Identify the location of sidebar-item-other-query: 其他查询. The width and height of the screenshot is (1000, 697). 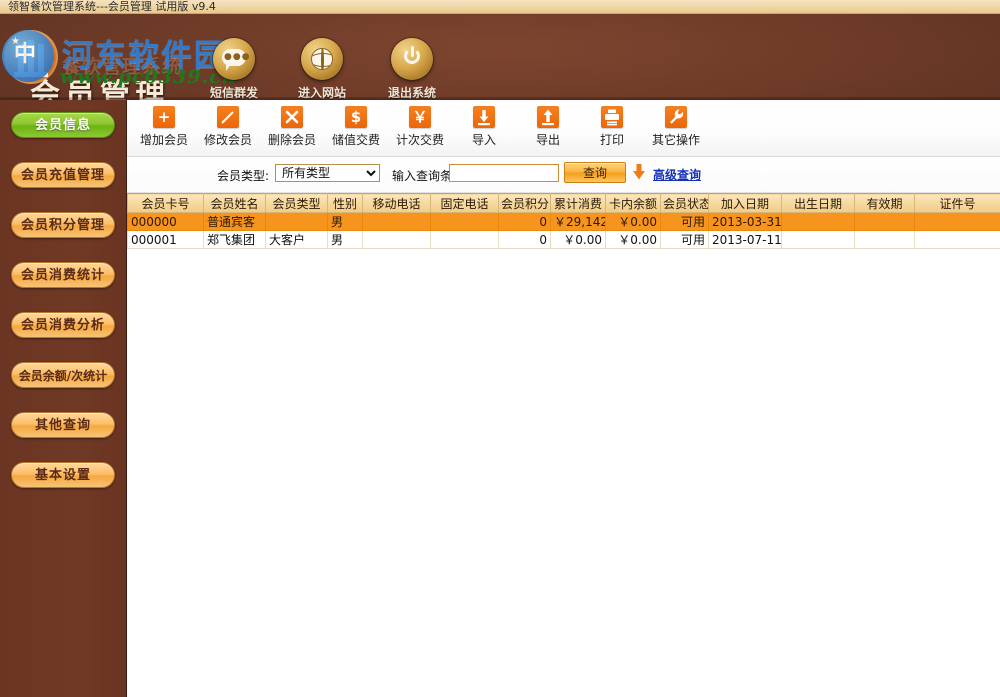
(63, 425).